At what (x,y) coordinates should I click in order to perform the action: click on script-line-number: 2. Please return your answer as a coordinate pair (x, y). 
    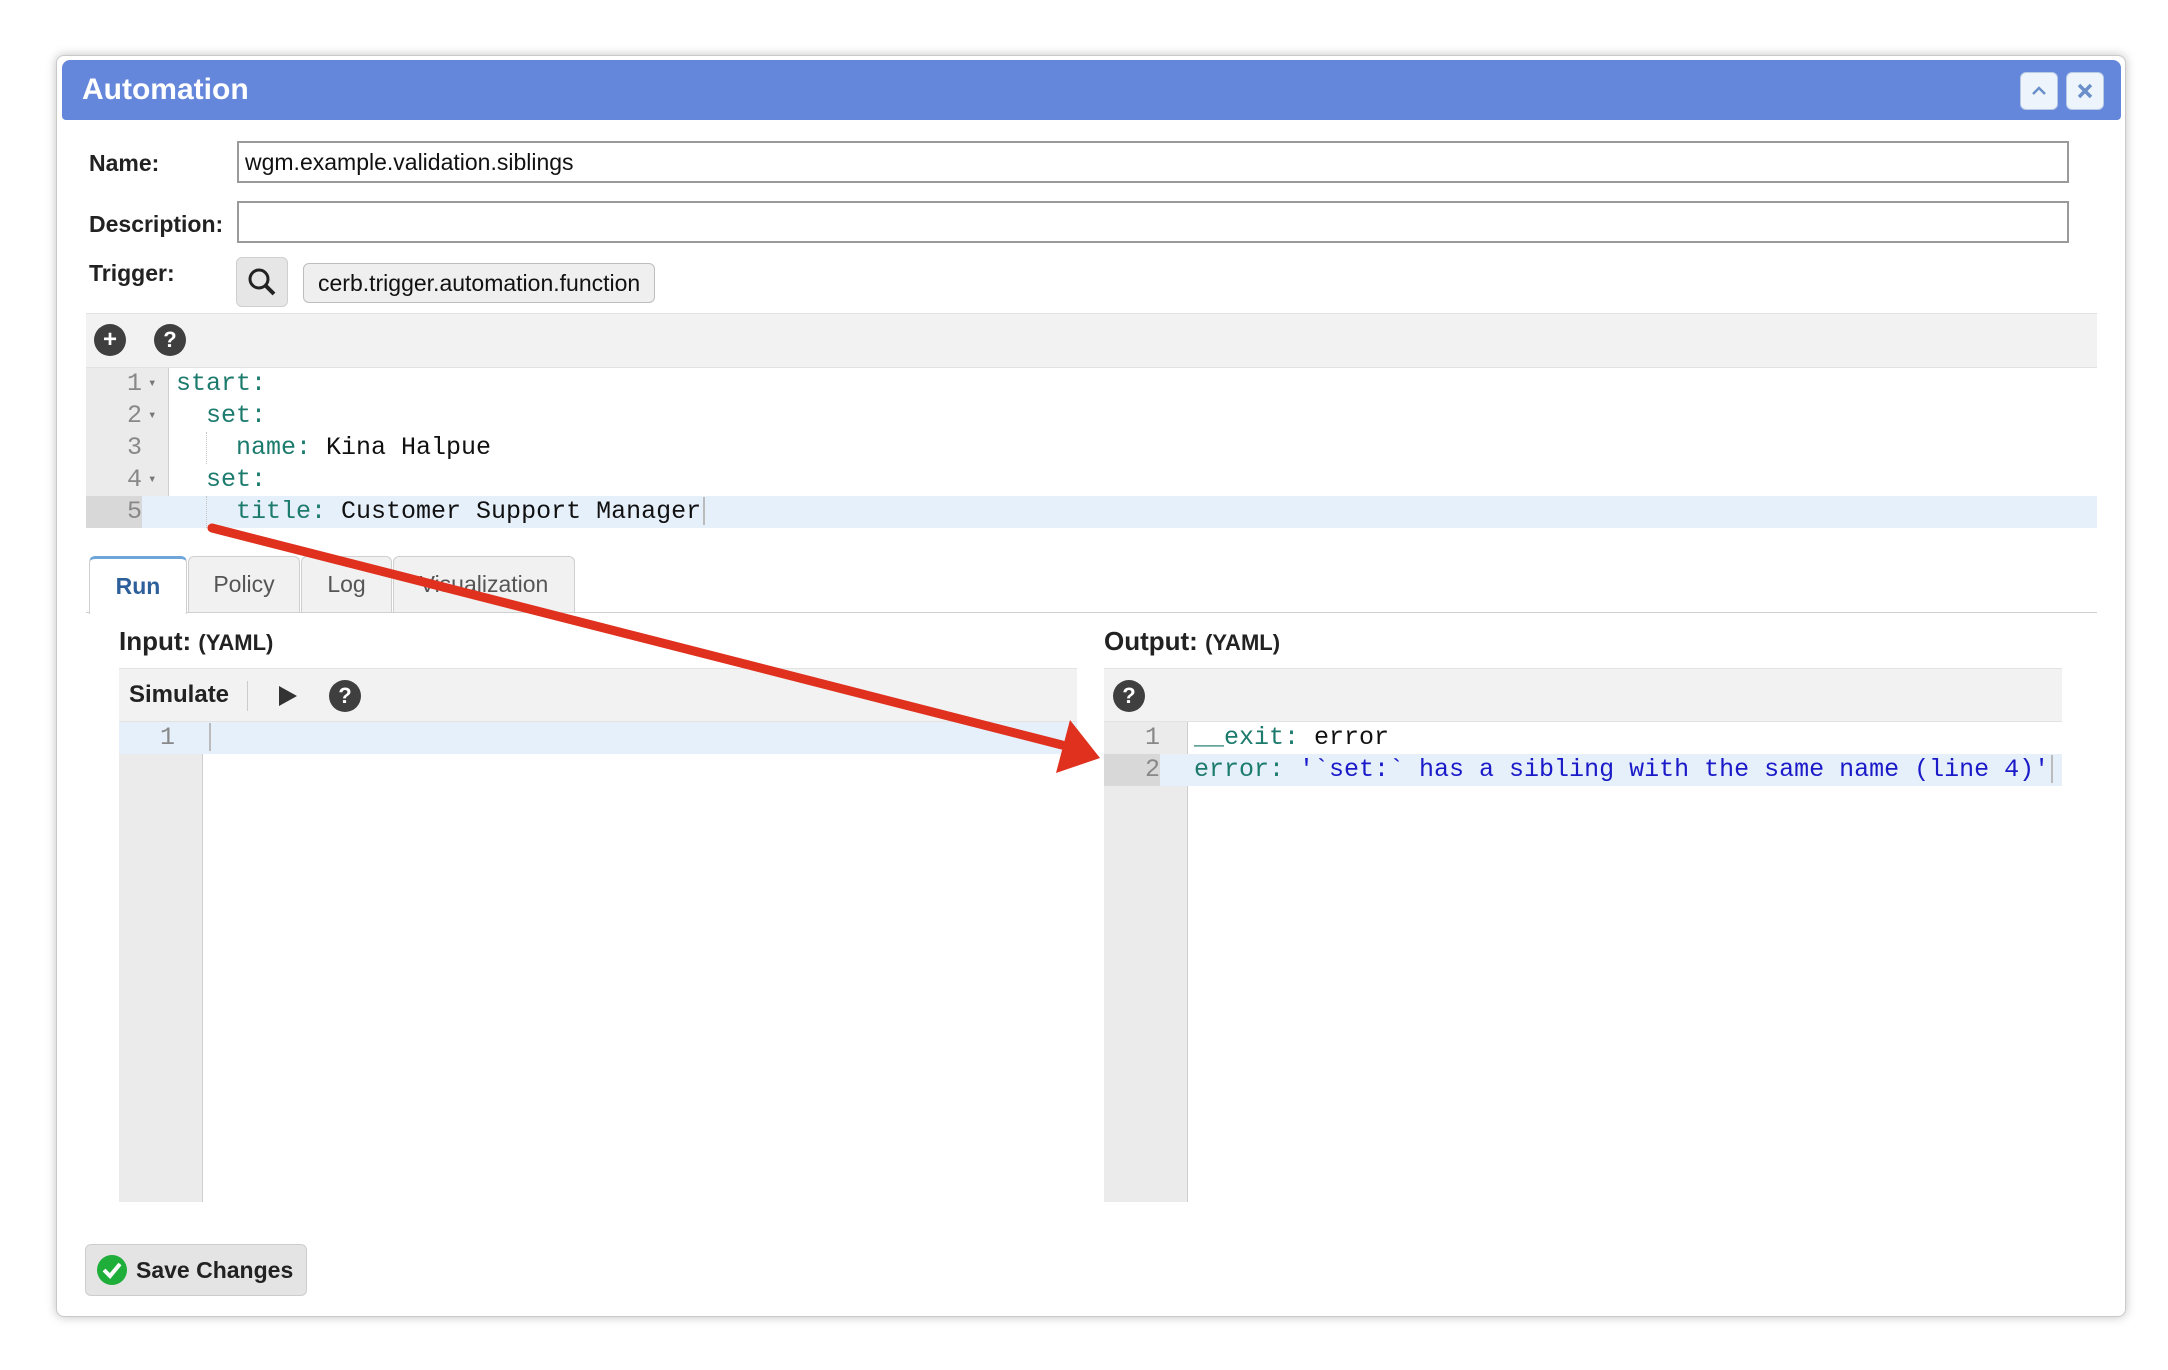
    Looking at the image, I should click on (134, 415).